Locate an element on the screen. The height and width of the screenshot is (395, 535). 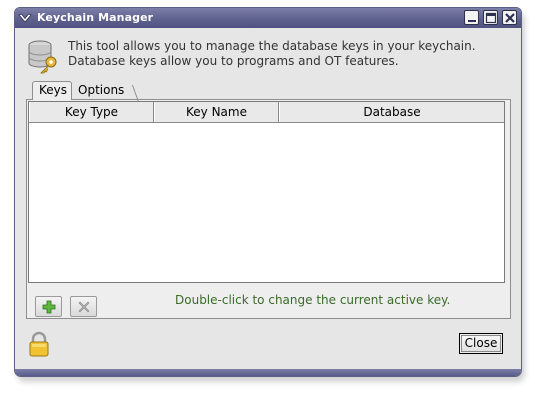
add-icon is located at coordinates (49, 307).